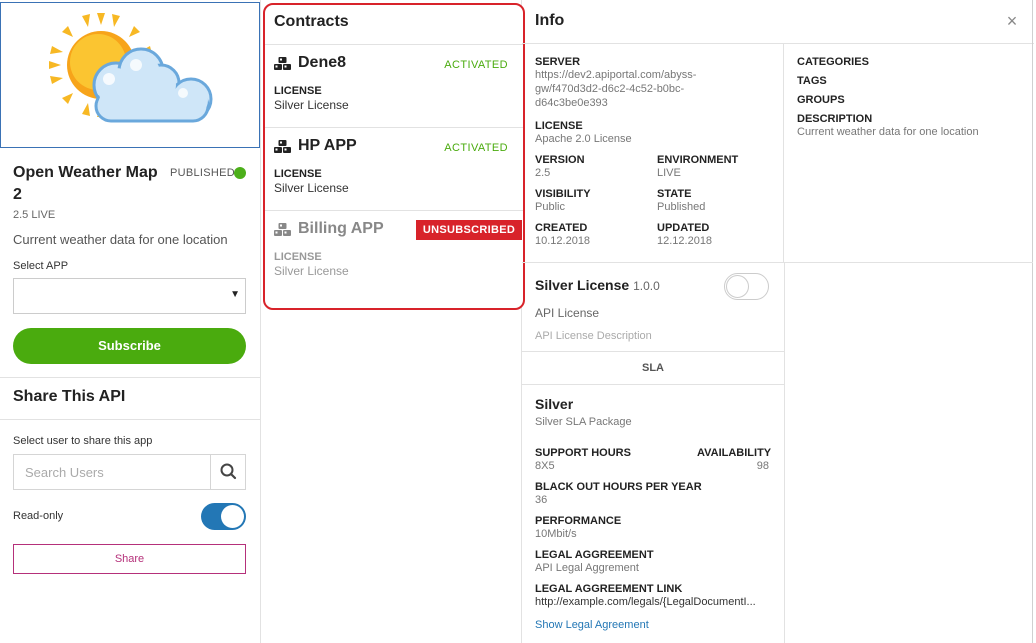 This screenshot has height=643, width=1036. What do you see at coordinates (583, 422) in the screenshot?
I see `sla-package: Silver SLA Package` at bounding box center [583, 422].